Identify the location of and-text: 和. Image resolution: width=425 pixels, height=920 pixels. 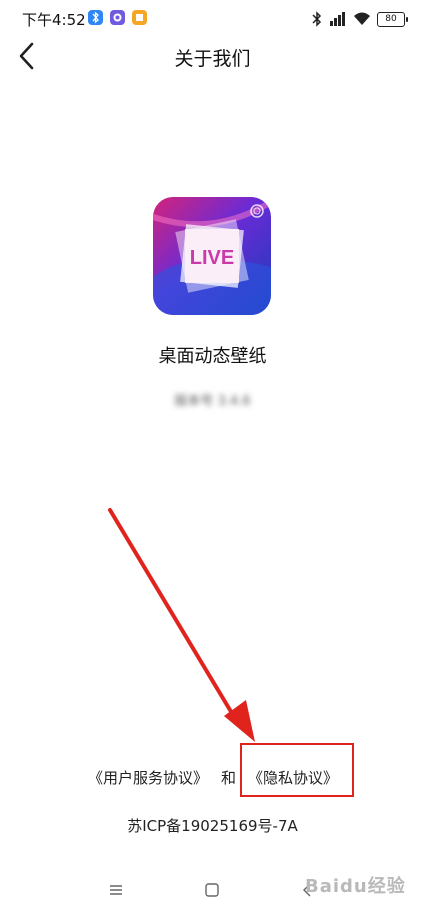
(229, 778).